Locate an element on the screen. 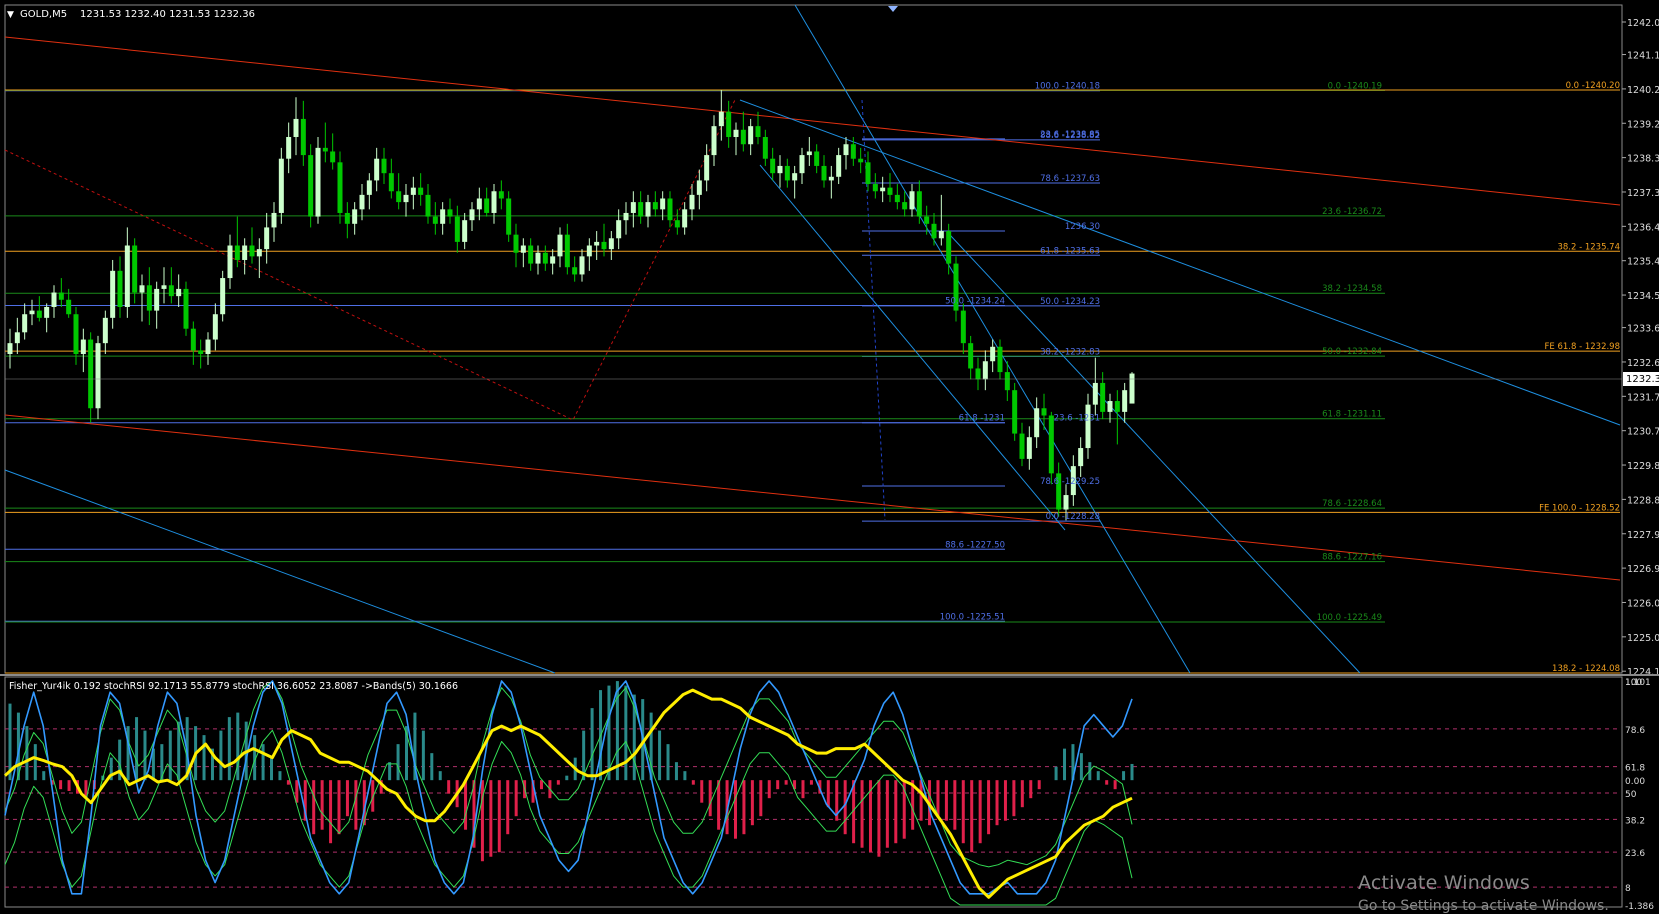 This screenshot has height=914, width=1659. indicator-axis-label: 38.2 is located at coordinates (1635, 821).